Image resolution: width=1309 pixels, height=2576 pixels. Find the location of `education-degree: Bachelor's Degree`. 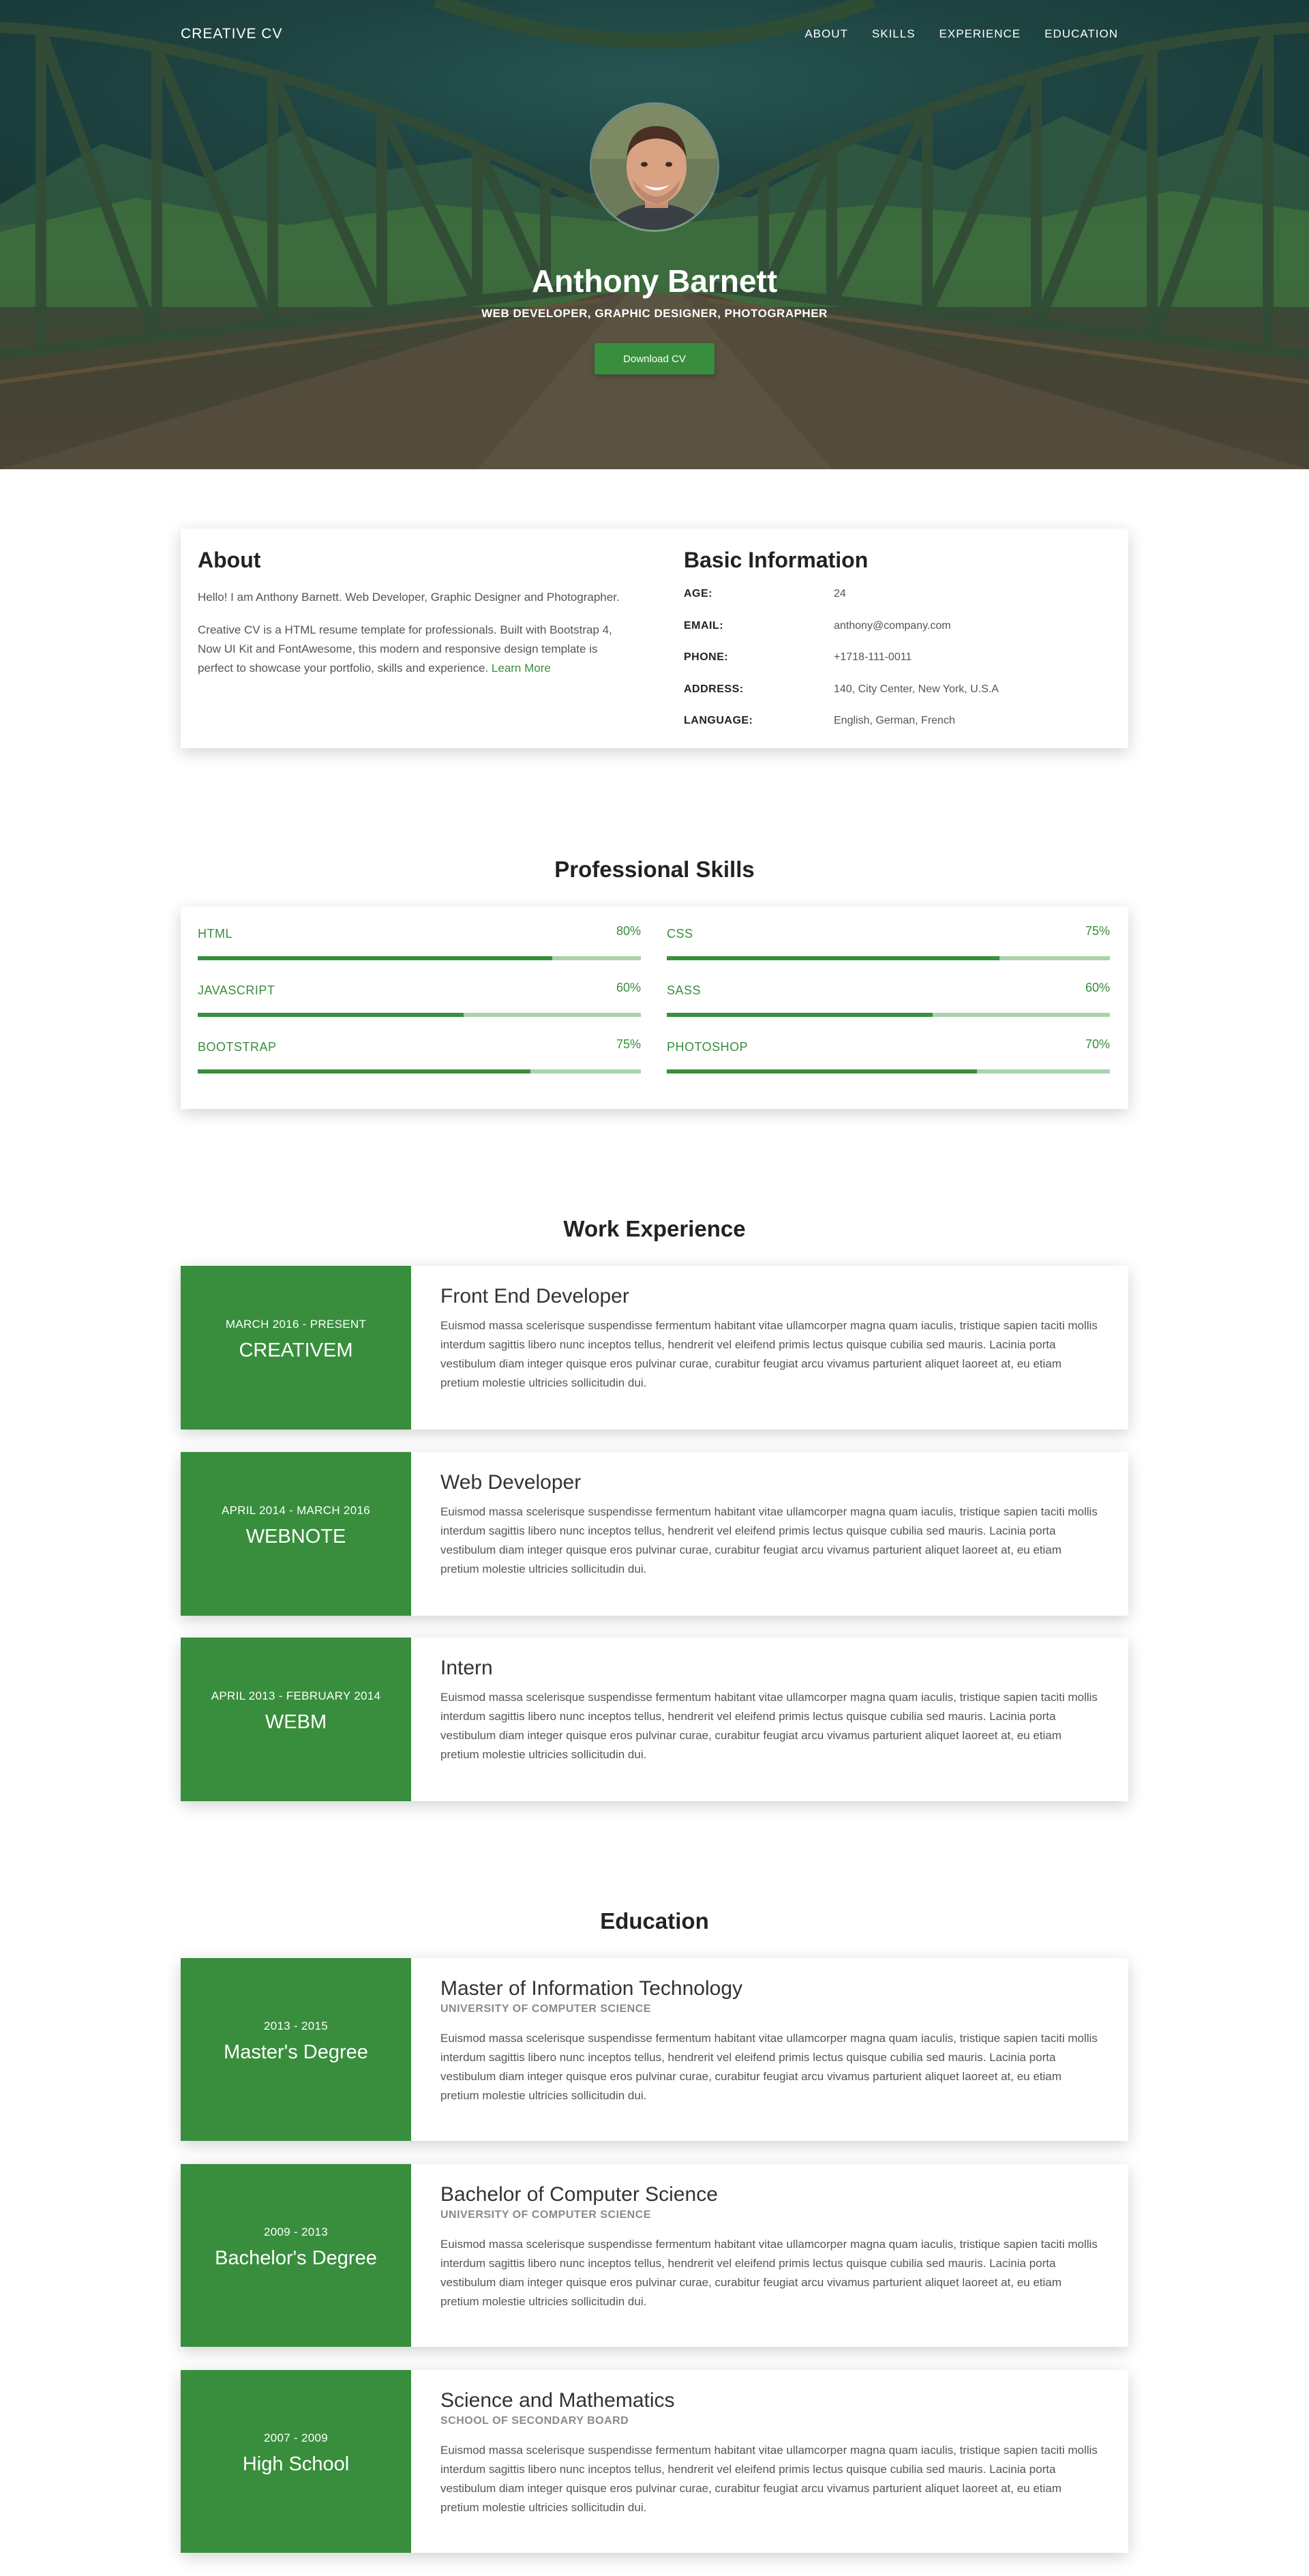

education-degree: Bachelor's Degree is located at coordinates (296, 2258).